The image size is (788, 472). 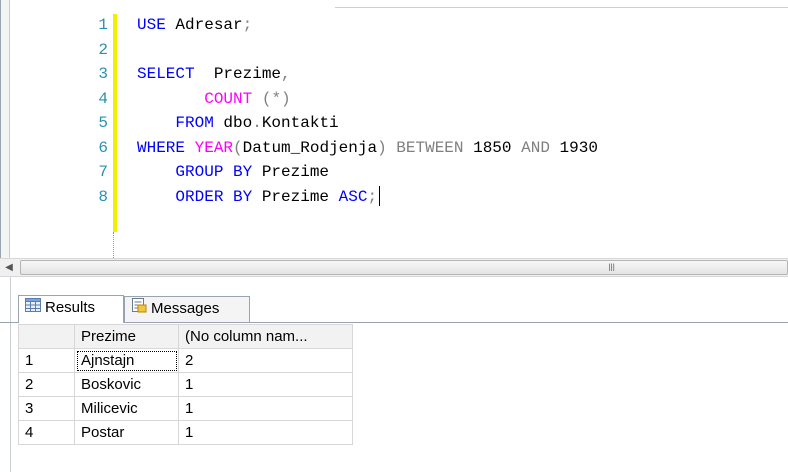 I want to click on column-header-prezime: Prezime, so click(x=126, y=336).